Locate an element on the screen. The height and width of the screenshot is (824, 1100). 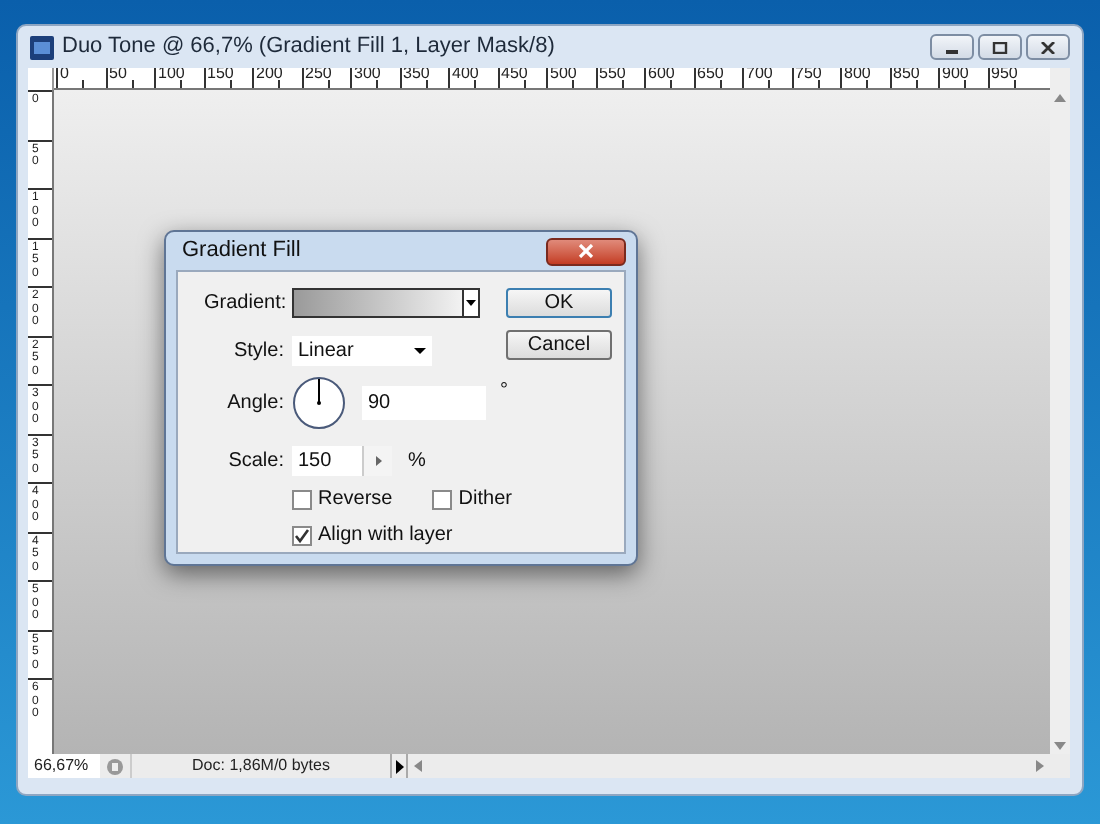
maximize-button is located at coordinates (1000, 47).